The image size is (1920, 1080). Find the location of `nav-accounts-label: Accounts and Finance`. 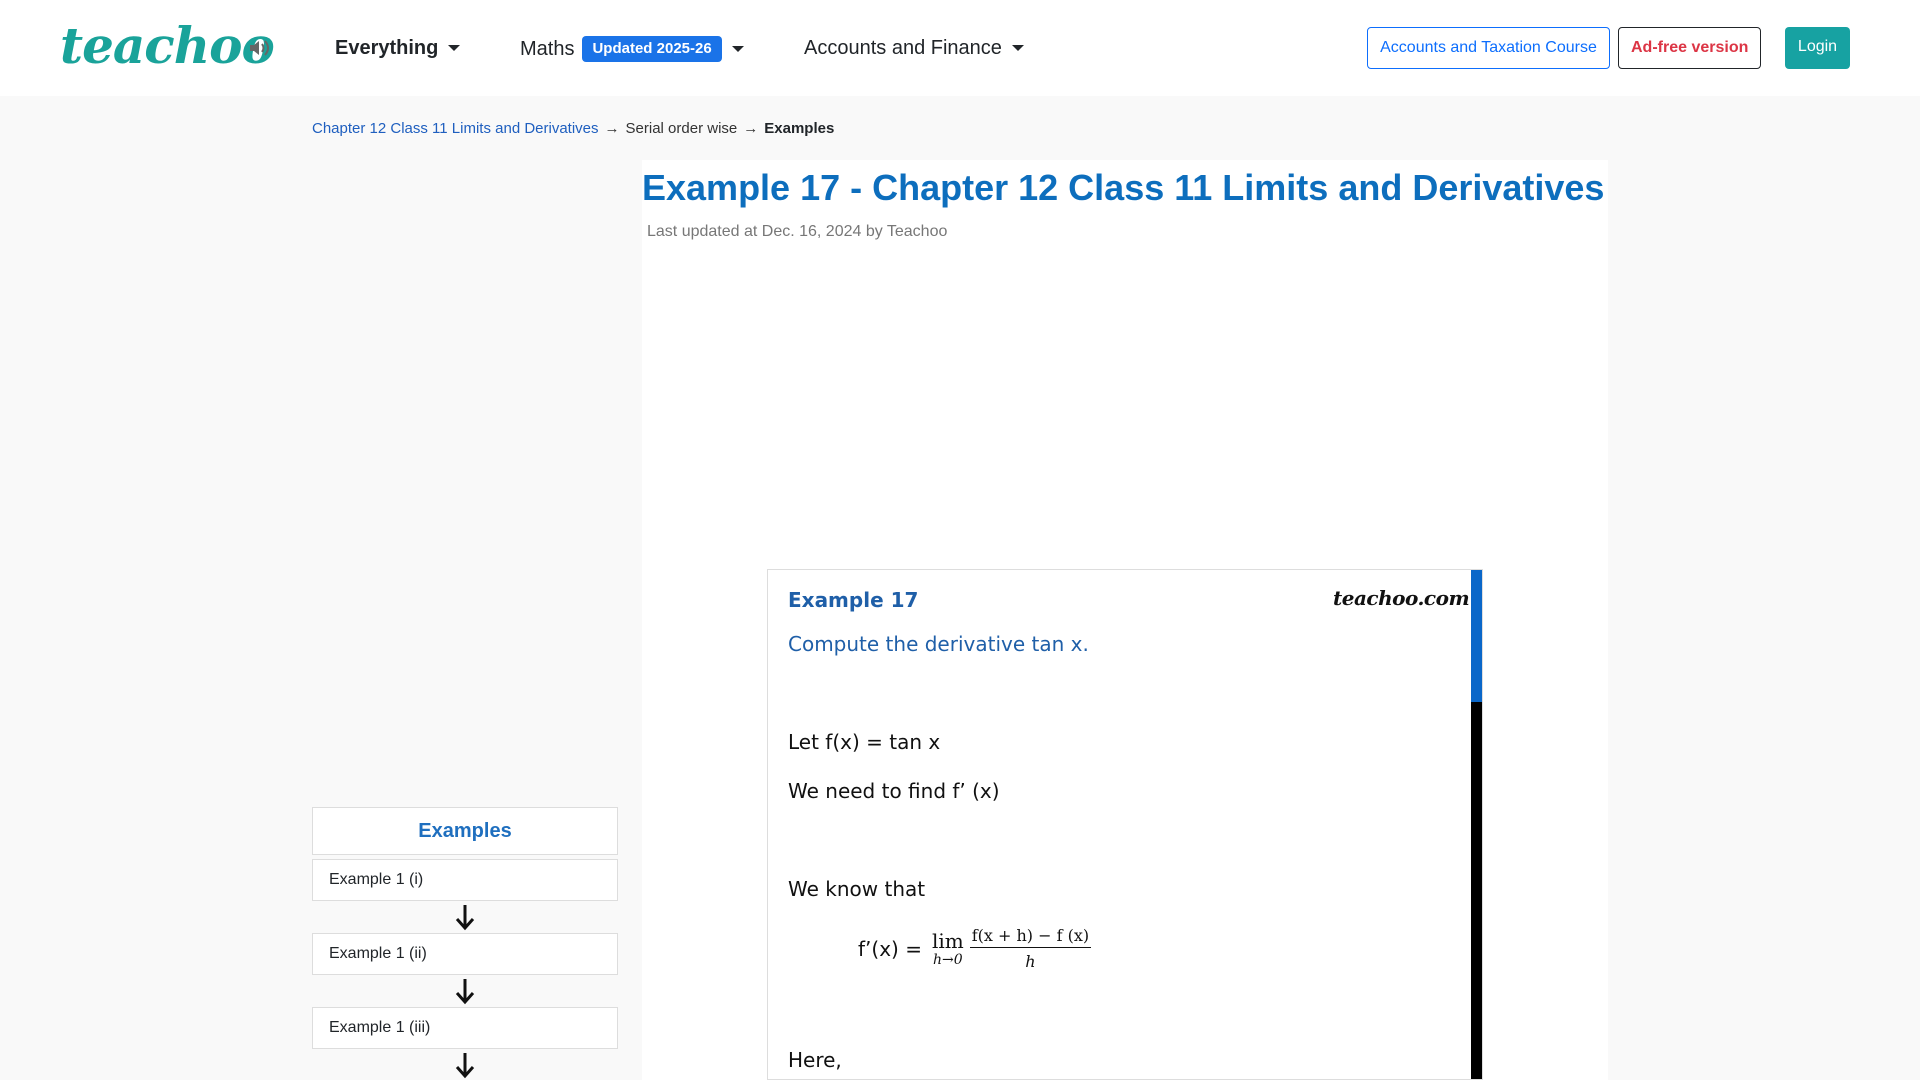

nav-accounts-label: Accounts and Finance is located at coordinates (903, 48).